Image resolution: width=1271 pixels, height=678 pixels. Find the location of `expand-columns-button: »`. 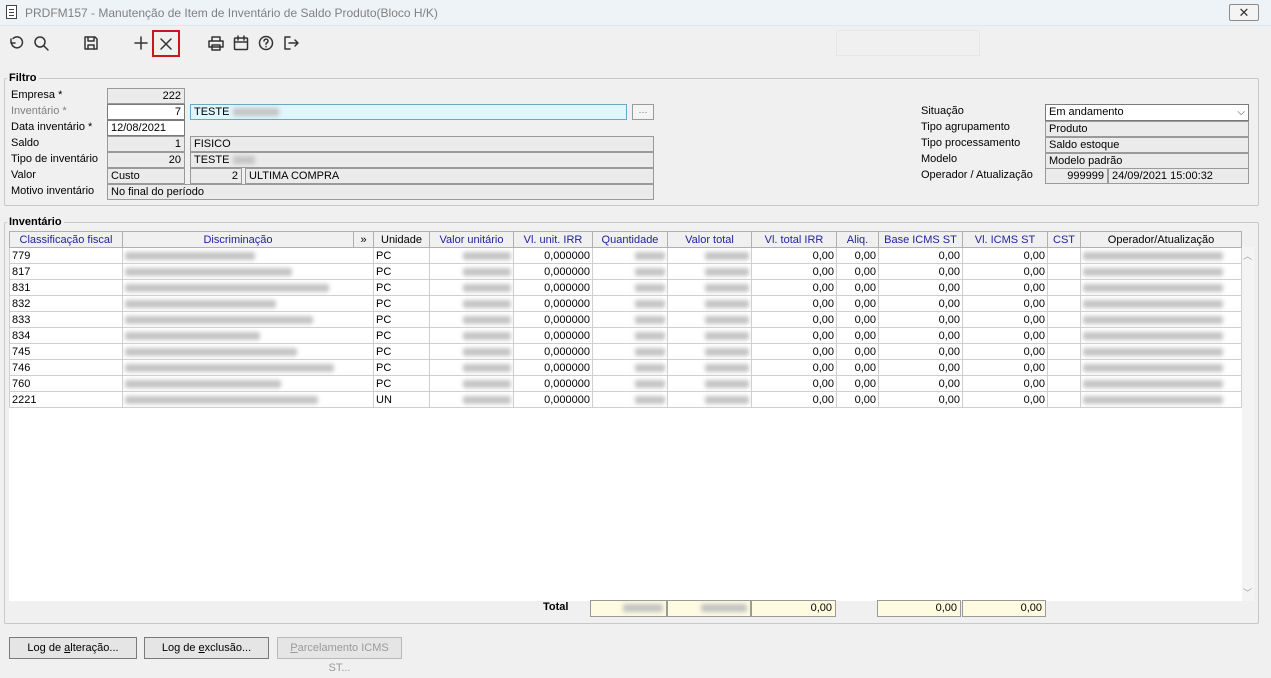

expand-columns-button: » is located at coordinates (363, 239).